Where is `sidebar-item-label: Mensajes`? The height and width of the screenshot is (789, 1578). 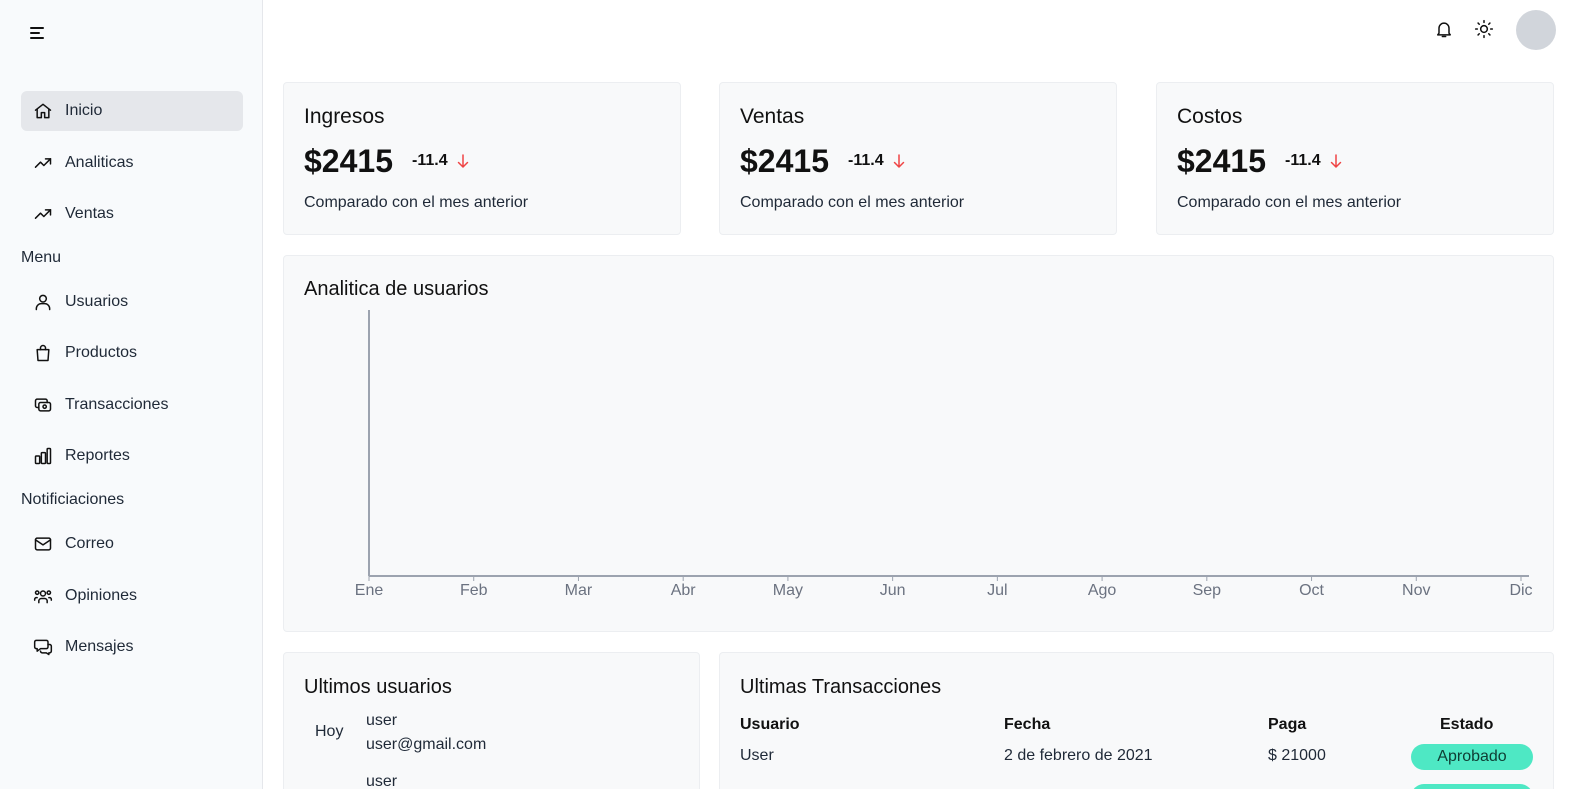 sidebar-item-label: Mensajes is located at coordinates (99, 646).